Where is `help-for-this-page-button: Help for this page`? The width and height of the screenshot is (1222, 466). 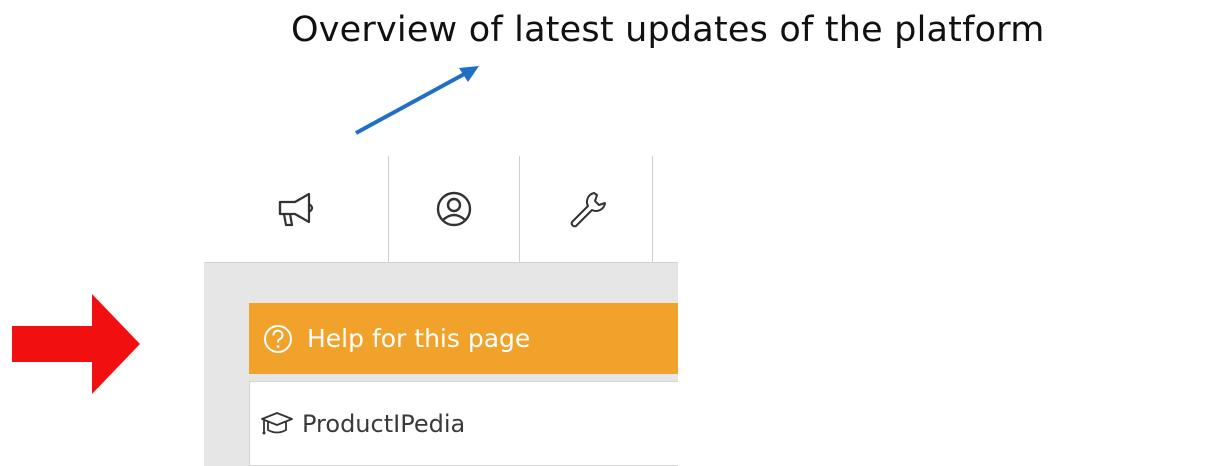 help-for-this-page-button: Help for this page is located at coordinates (463, 338).